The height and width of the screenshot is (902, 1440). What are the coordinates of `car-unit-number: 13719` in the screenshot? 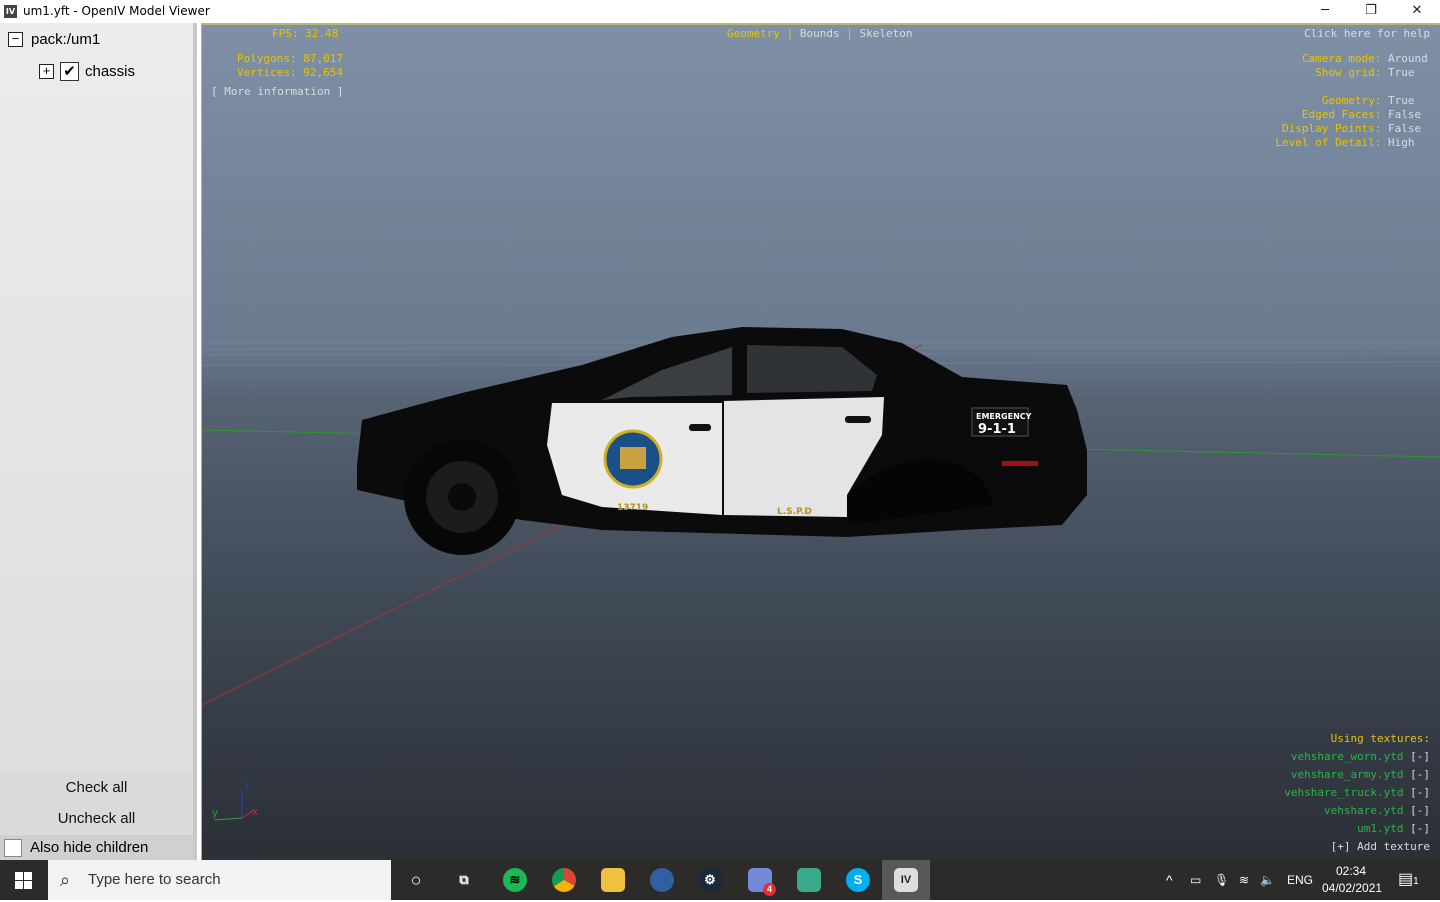 It's located at (632, 508).